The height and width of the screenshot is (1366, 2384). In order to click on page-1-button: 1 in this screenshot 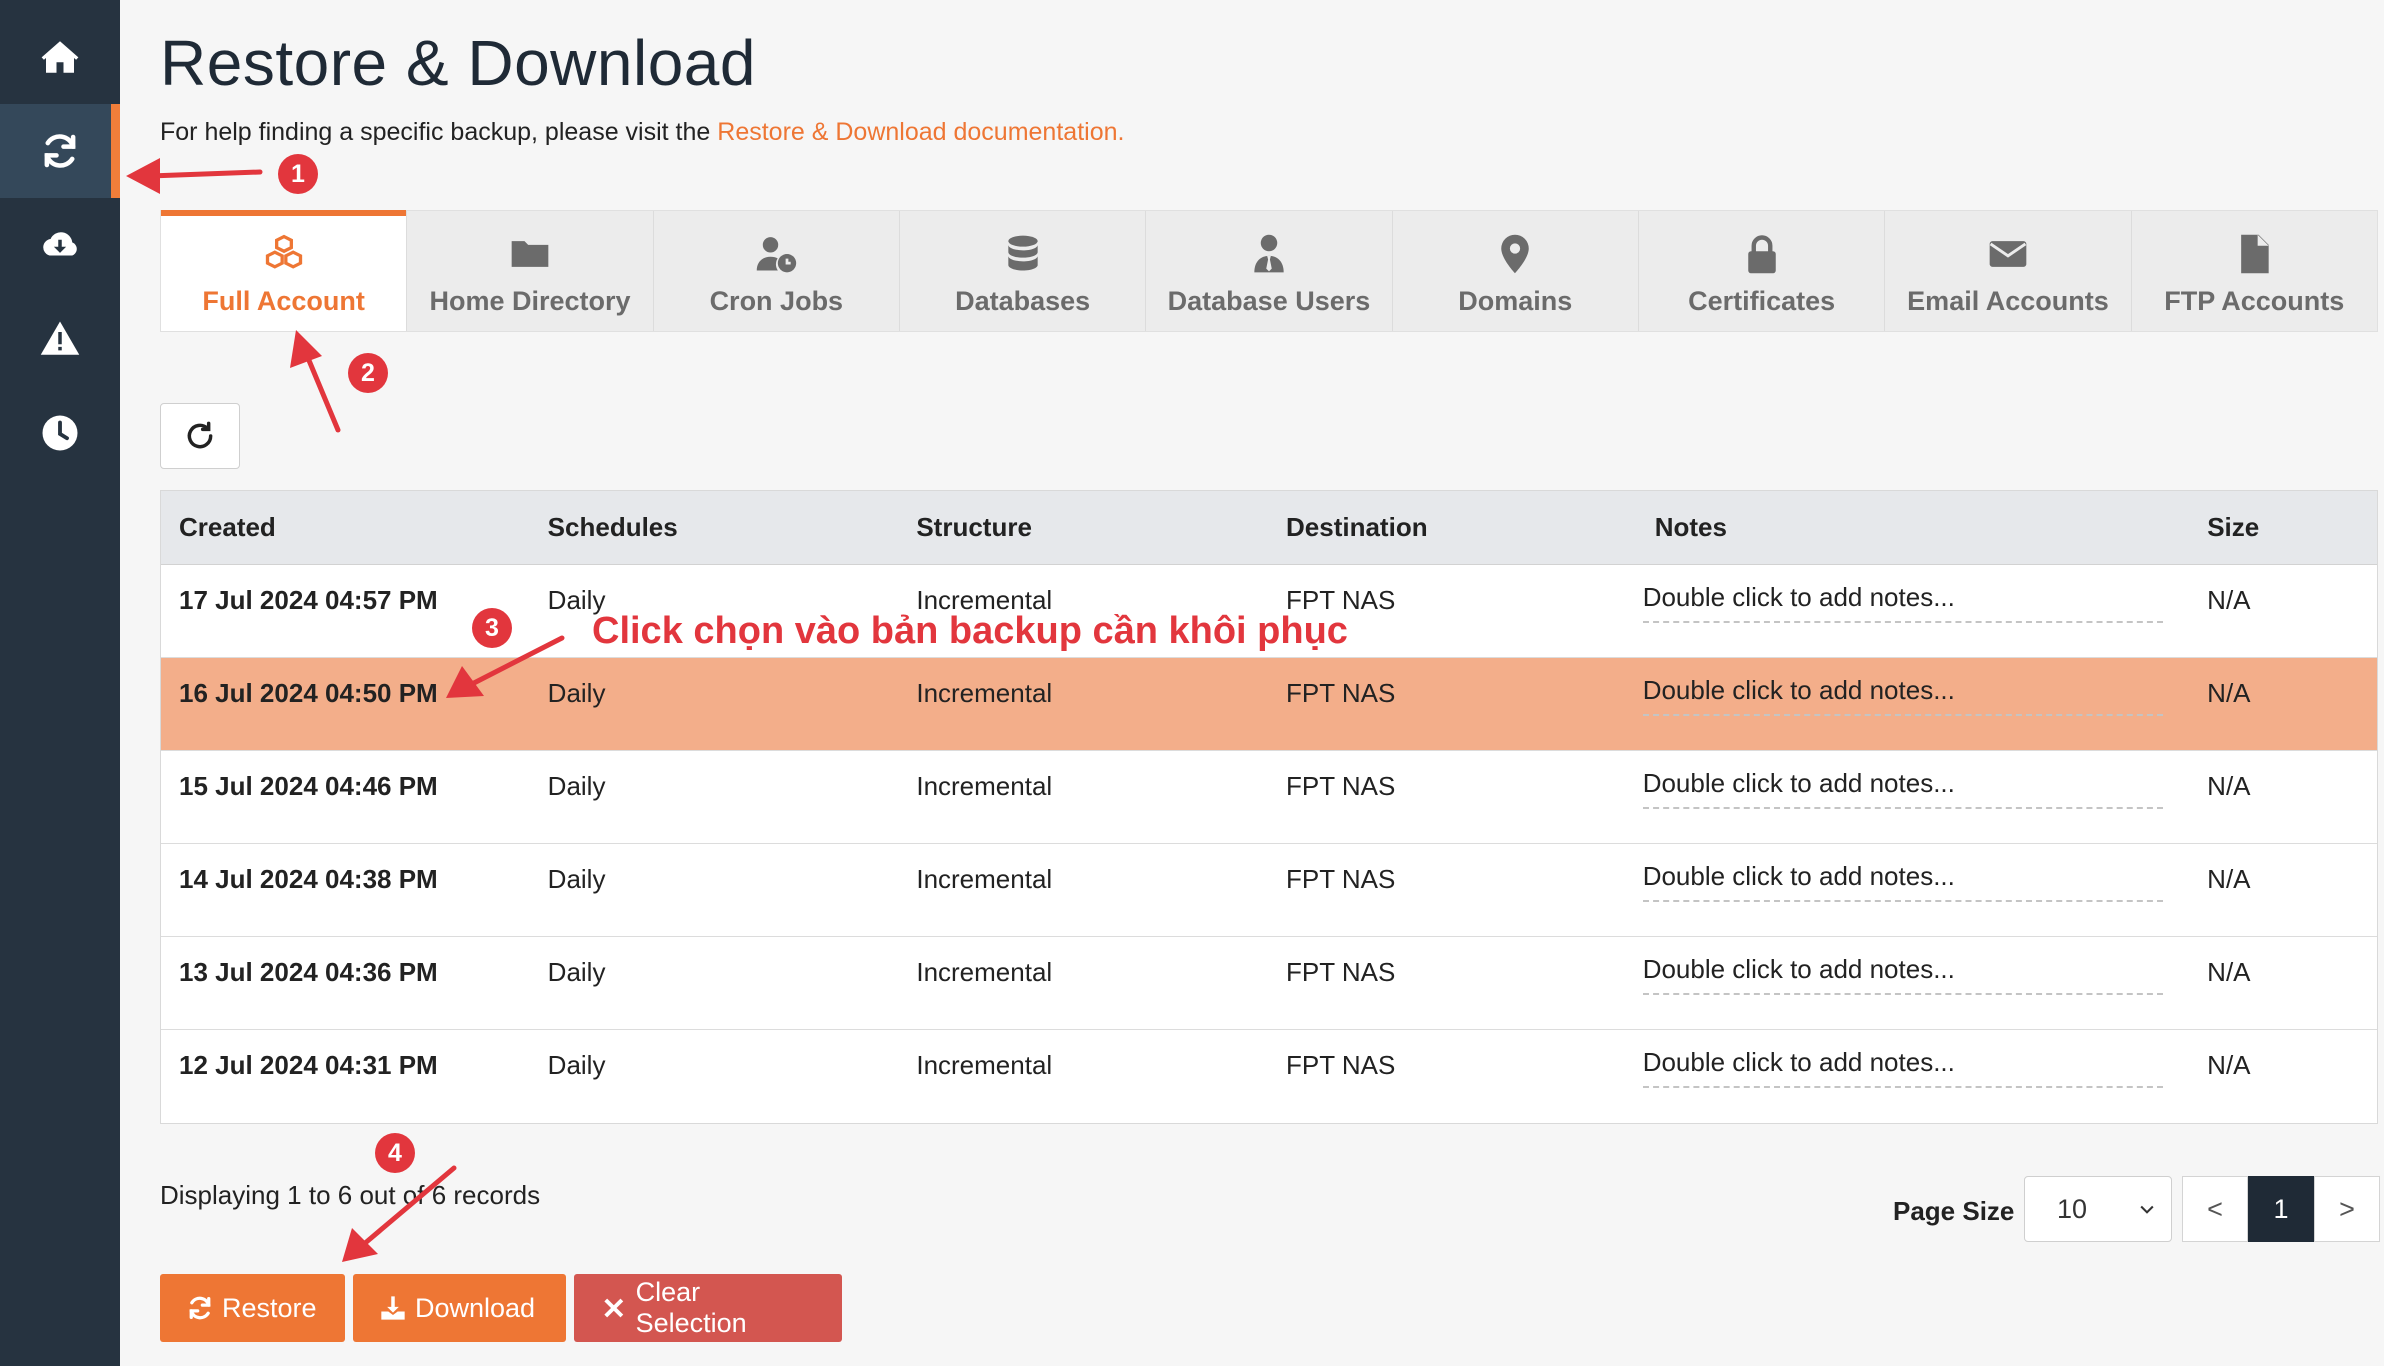, I will do `click(2281, 1209)`.